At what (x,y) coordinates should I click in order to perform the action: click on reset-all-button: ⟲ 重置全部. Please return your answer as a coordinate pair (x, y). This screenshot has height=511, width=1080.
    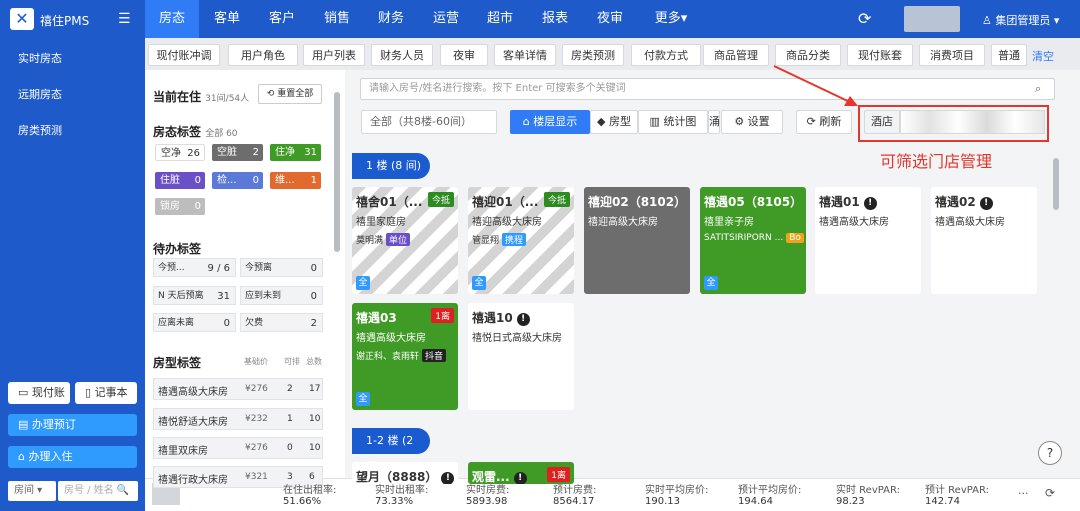
    Looking at the image, I should click on (290, 94).